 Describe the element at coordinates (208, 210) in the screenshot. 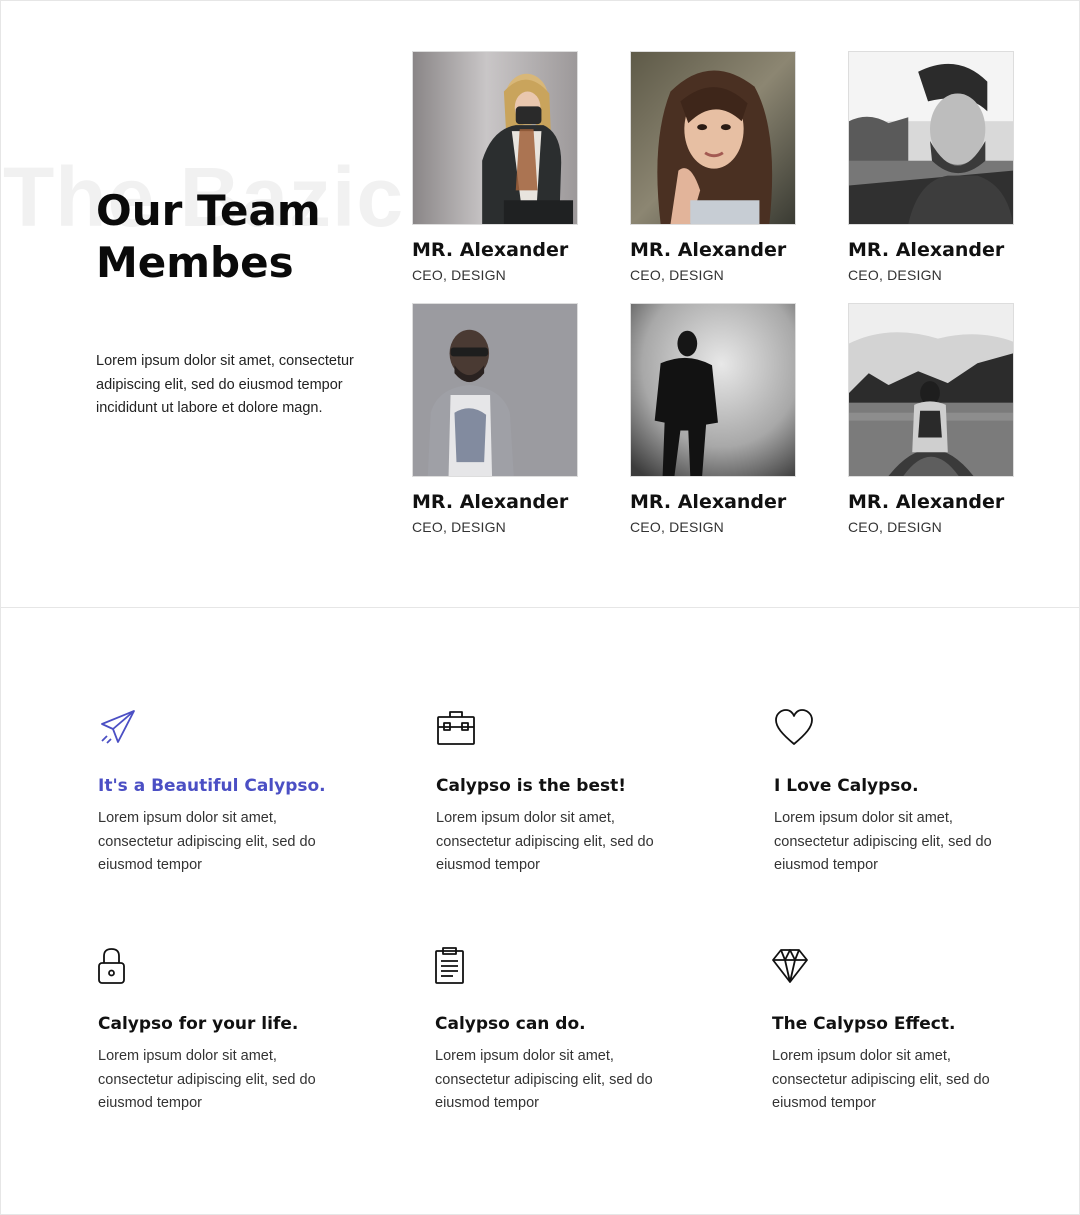

I see `team-title-line-1: Our Team` at that location.